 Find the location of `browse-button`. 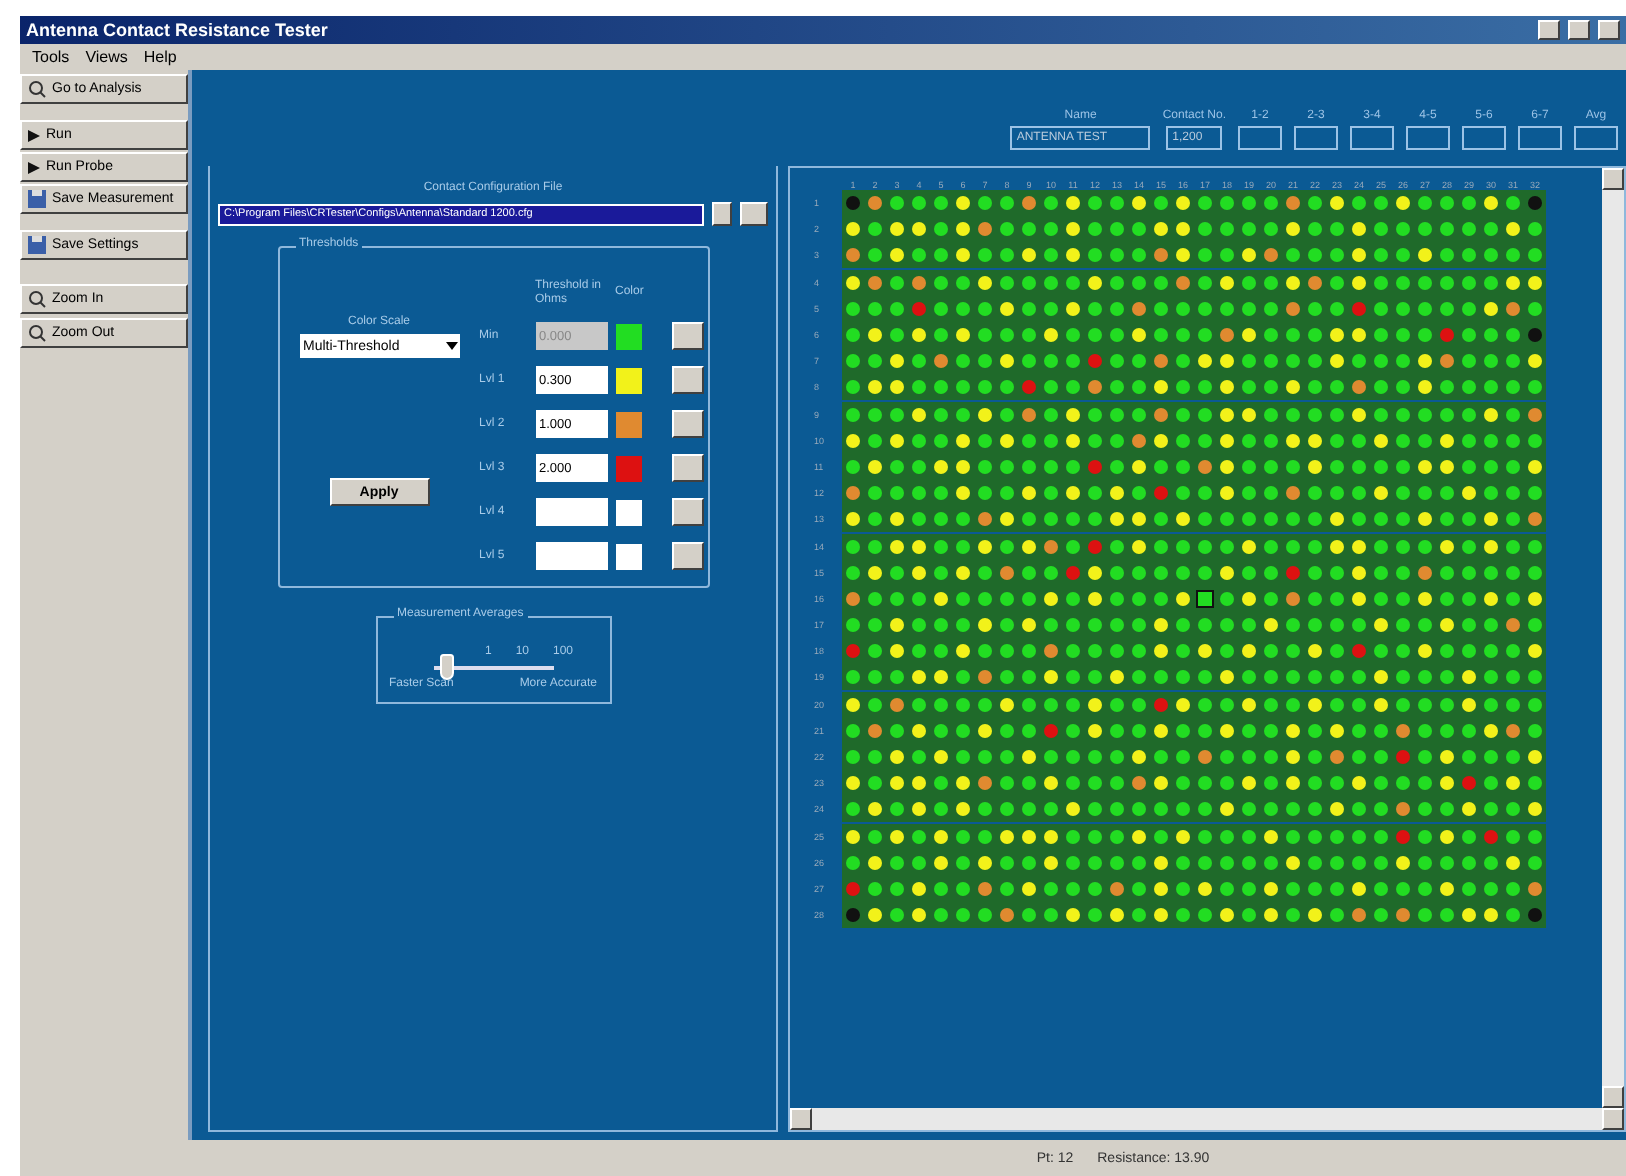

browse-button is located at coordinates (754, 214).